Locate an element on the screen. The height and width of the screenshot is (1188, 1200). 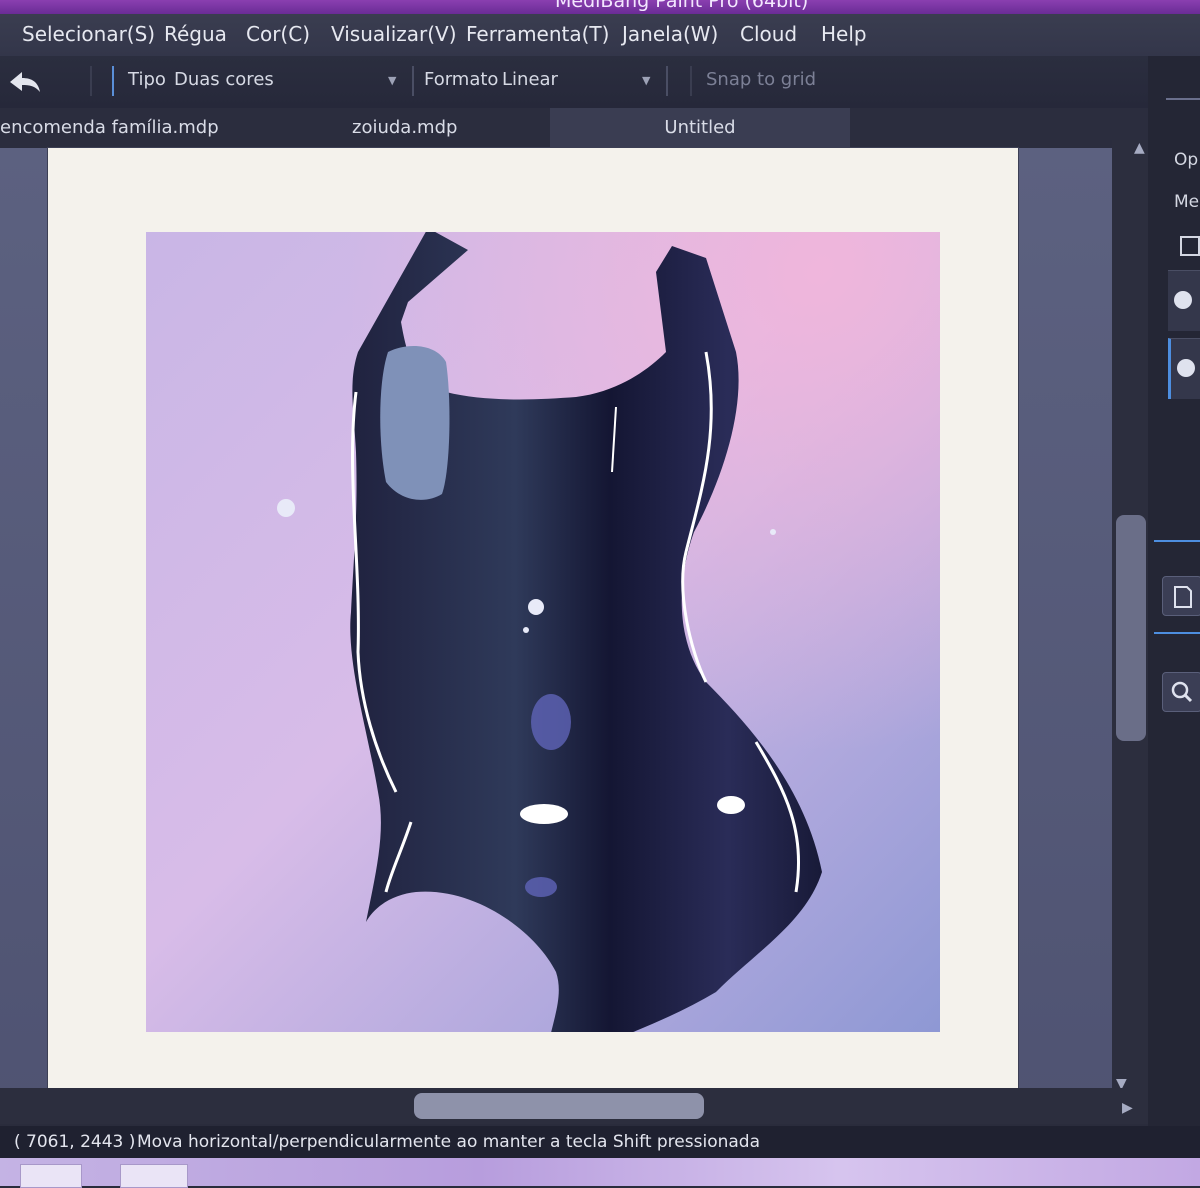
tab-label: Untitled is located at coordinates (700, 127).